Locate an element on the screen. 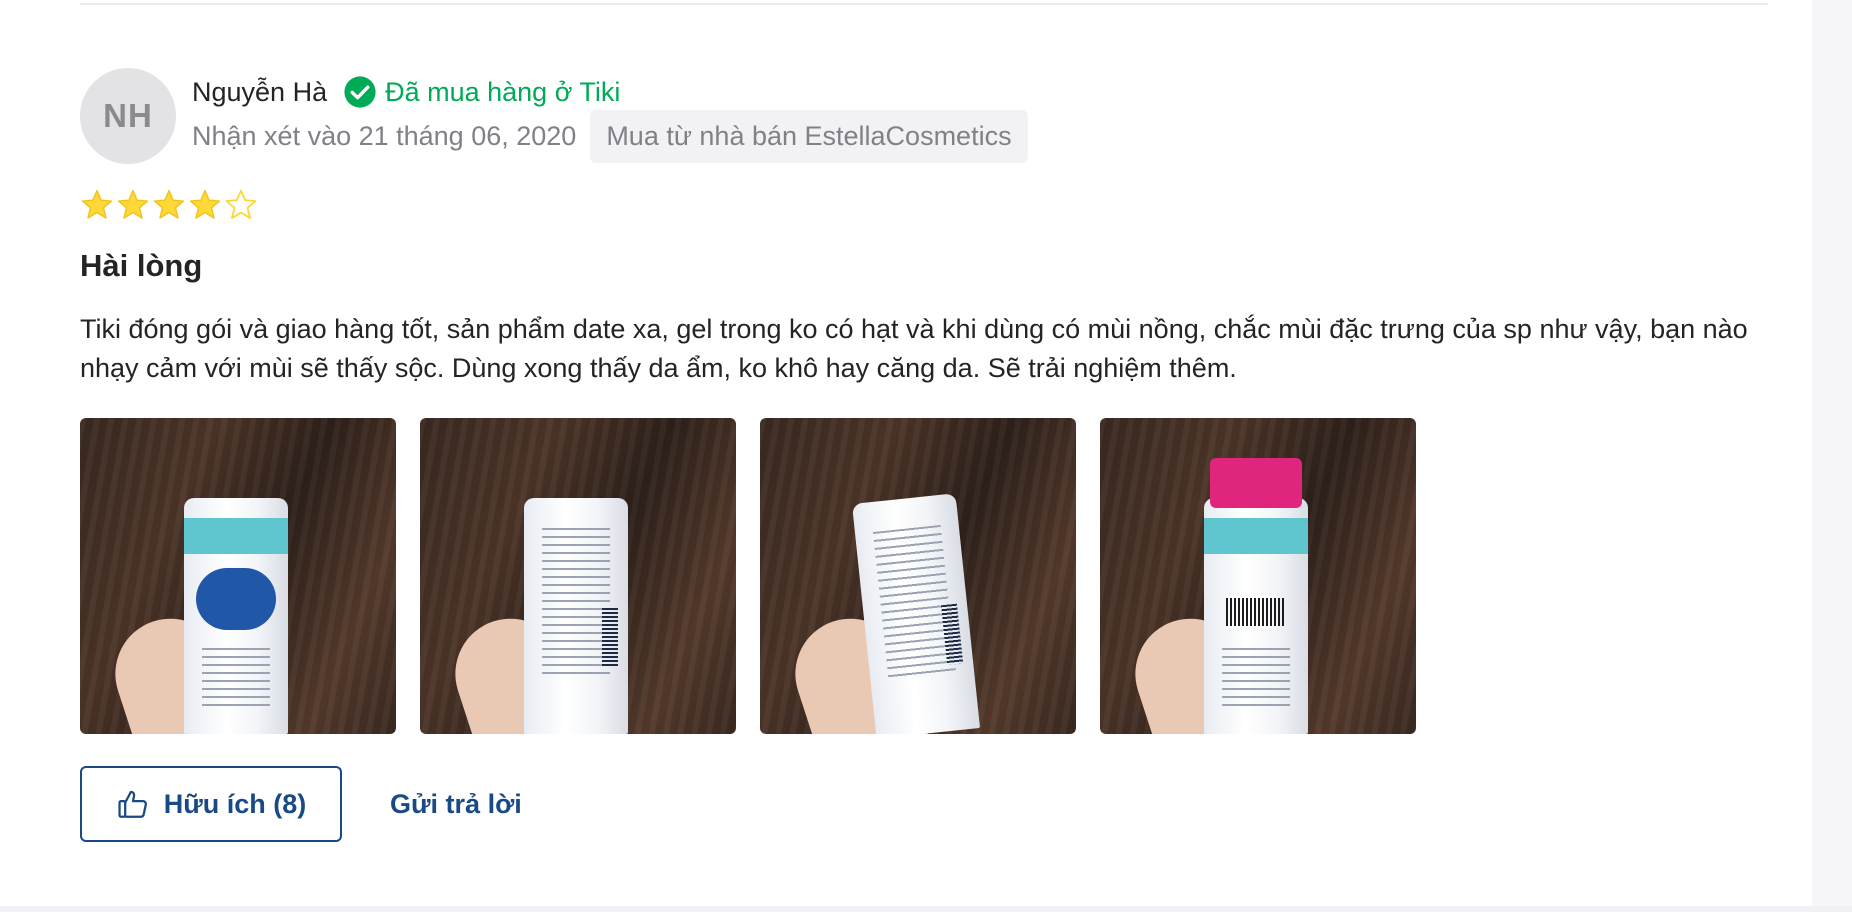  review-actions: Hữu ích (8) Gửi trả lời is located at coordinates (301, 804).